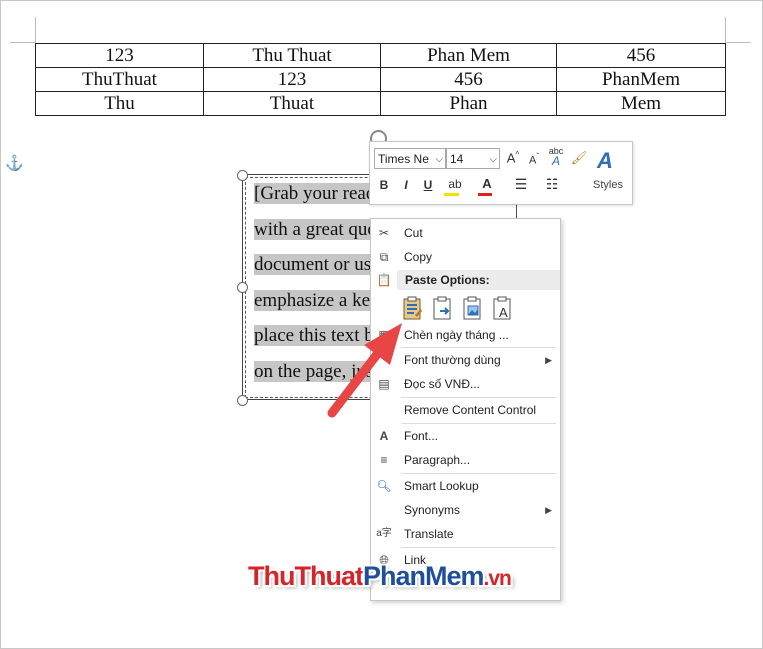 The image size is (763, 649). I want to click on grow-font-button: A^, so click(513, 157).